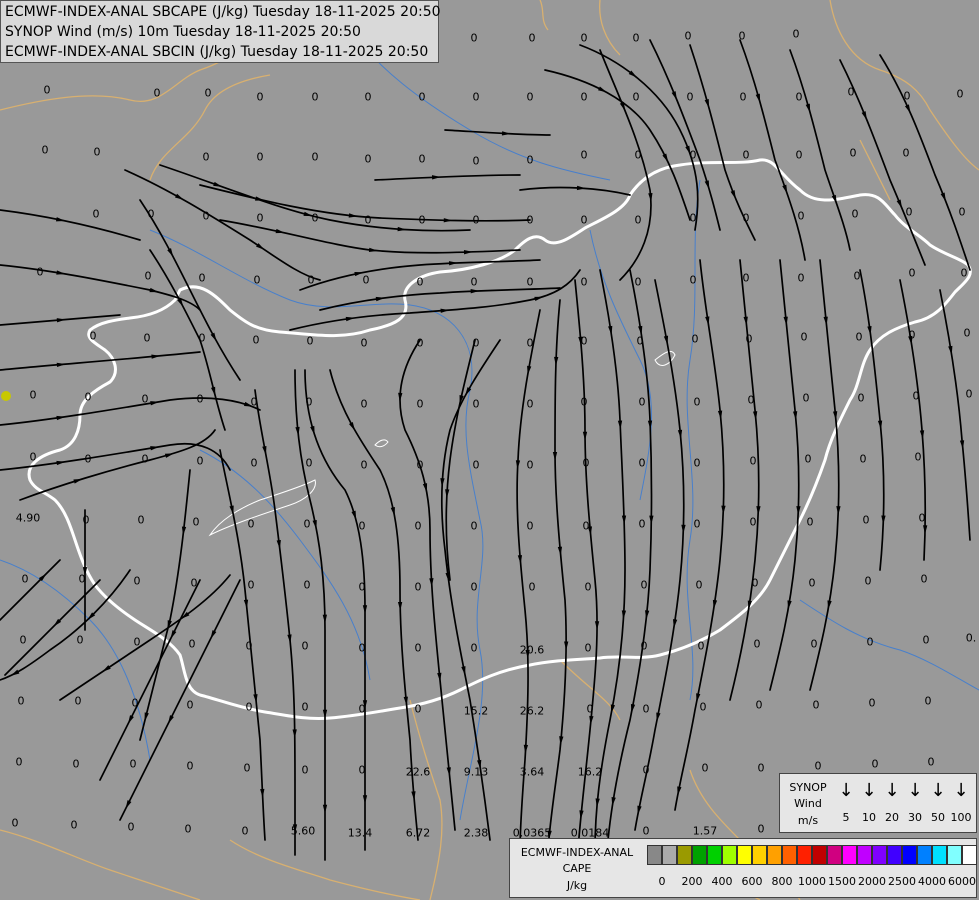 The width and height of the screenshot is (979, 900). I want to click on cape-tick-label: 4000, so click(932, 881).